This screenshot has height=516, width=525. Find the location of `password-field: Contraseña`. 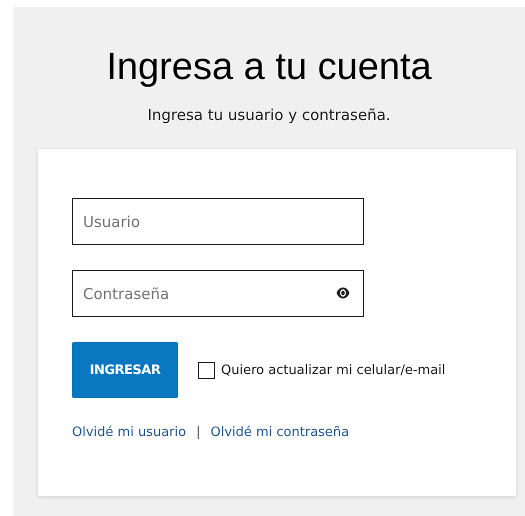

password-field: Contraseña is located at coordinates (218, 293).